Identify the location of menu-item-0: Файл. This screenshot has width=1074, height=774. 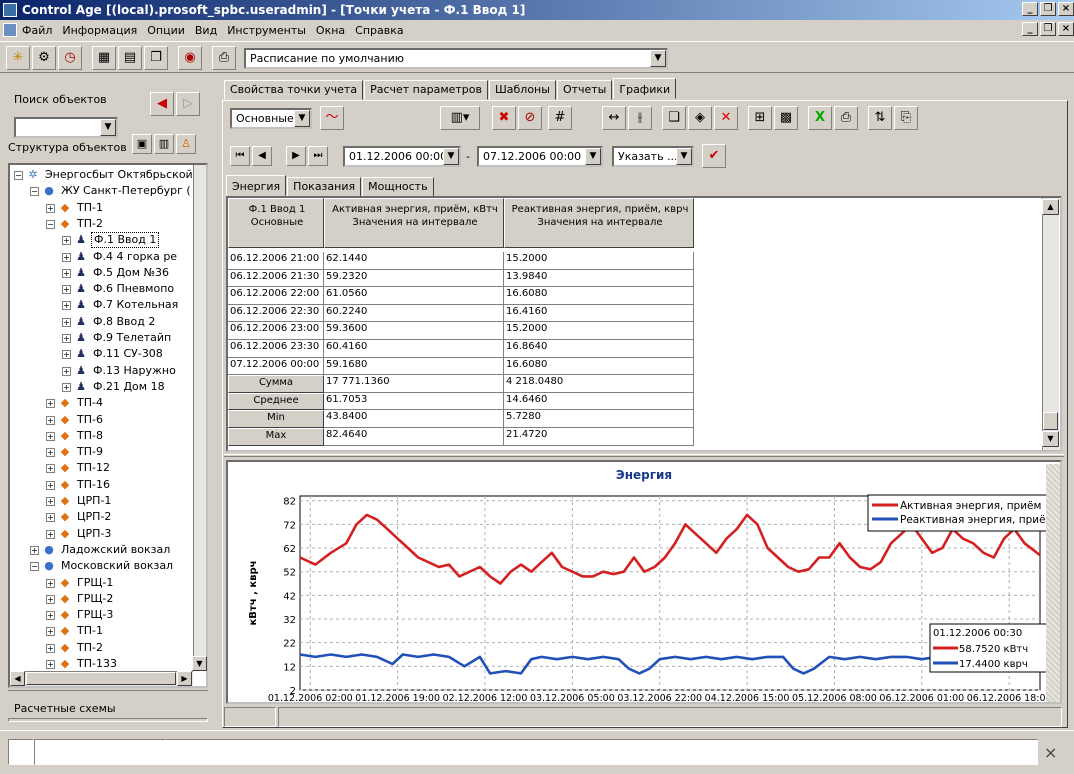
(37, 30).